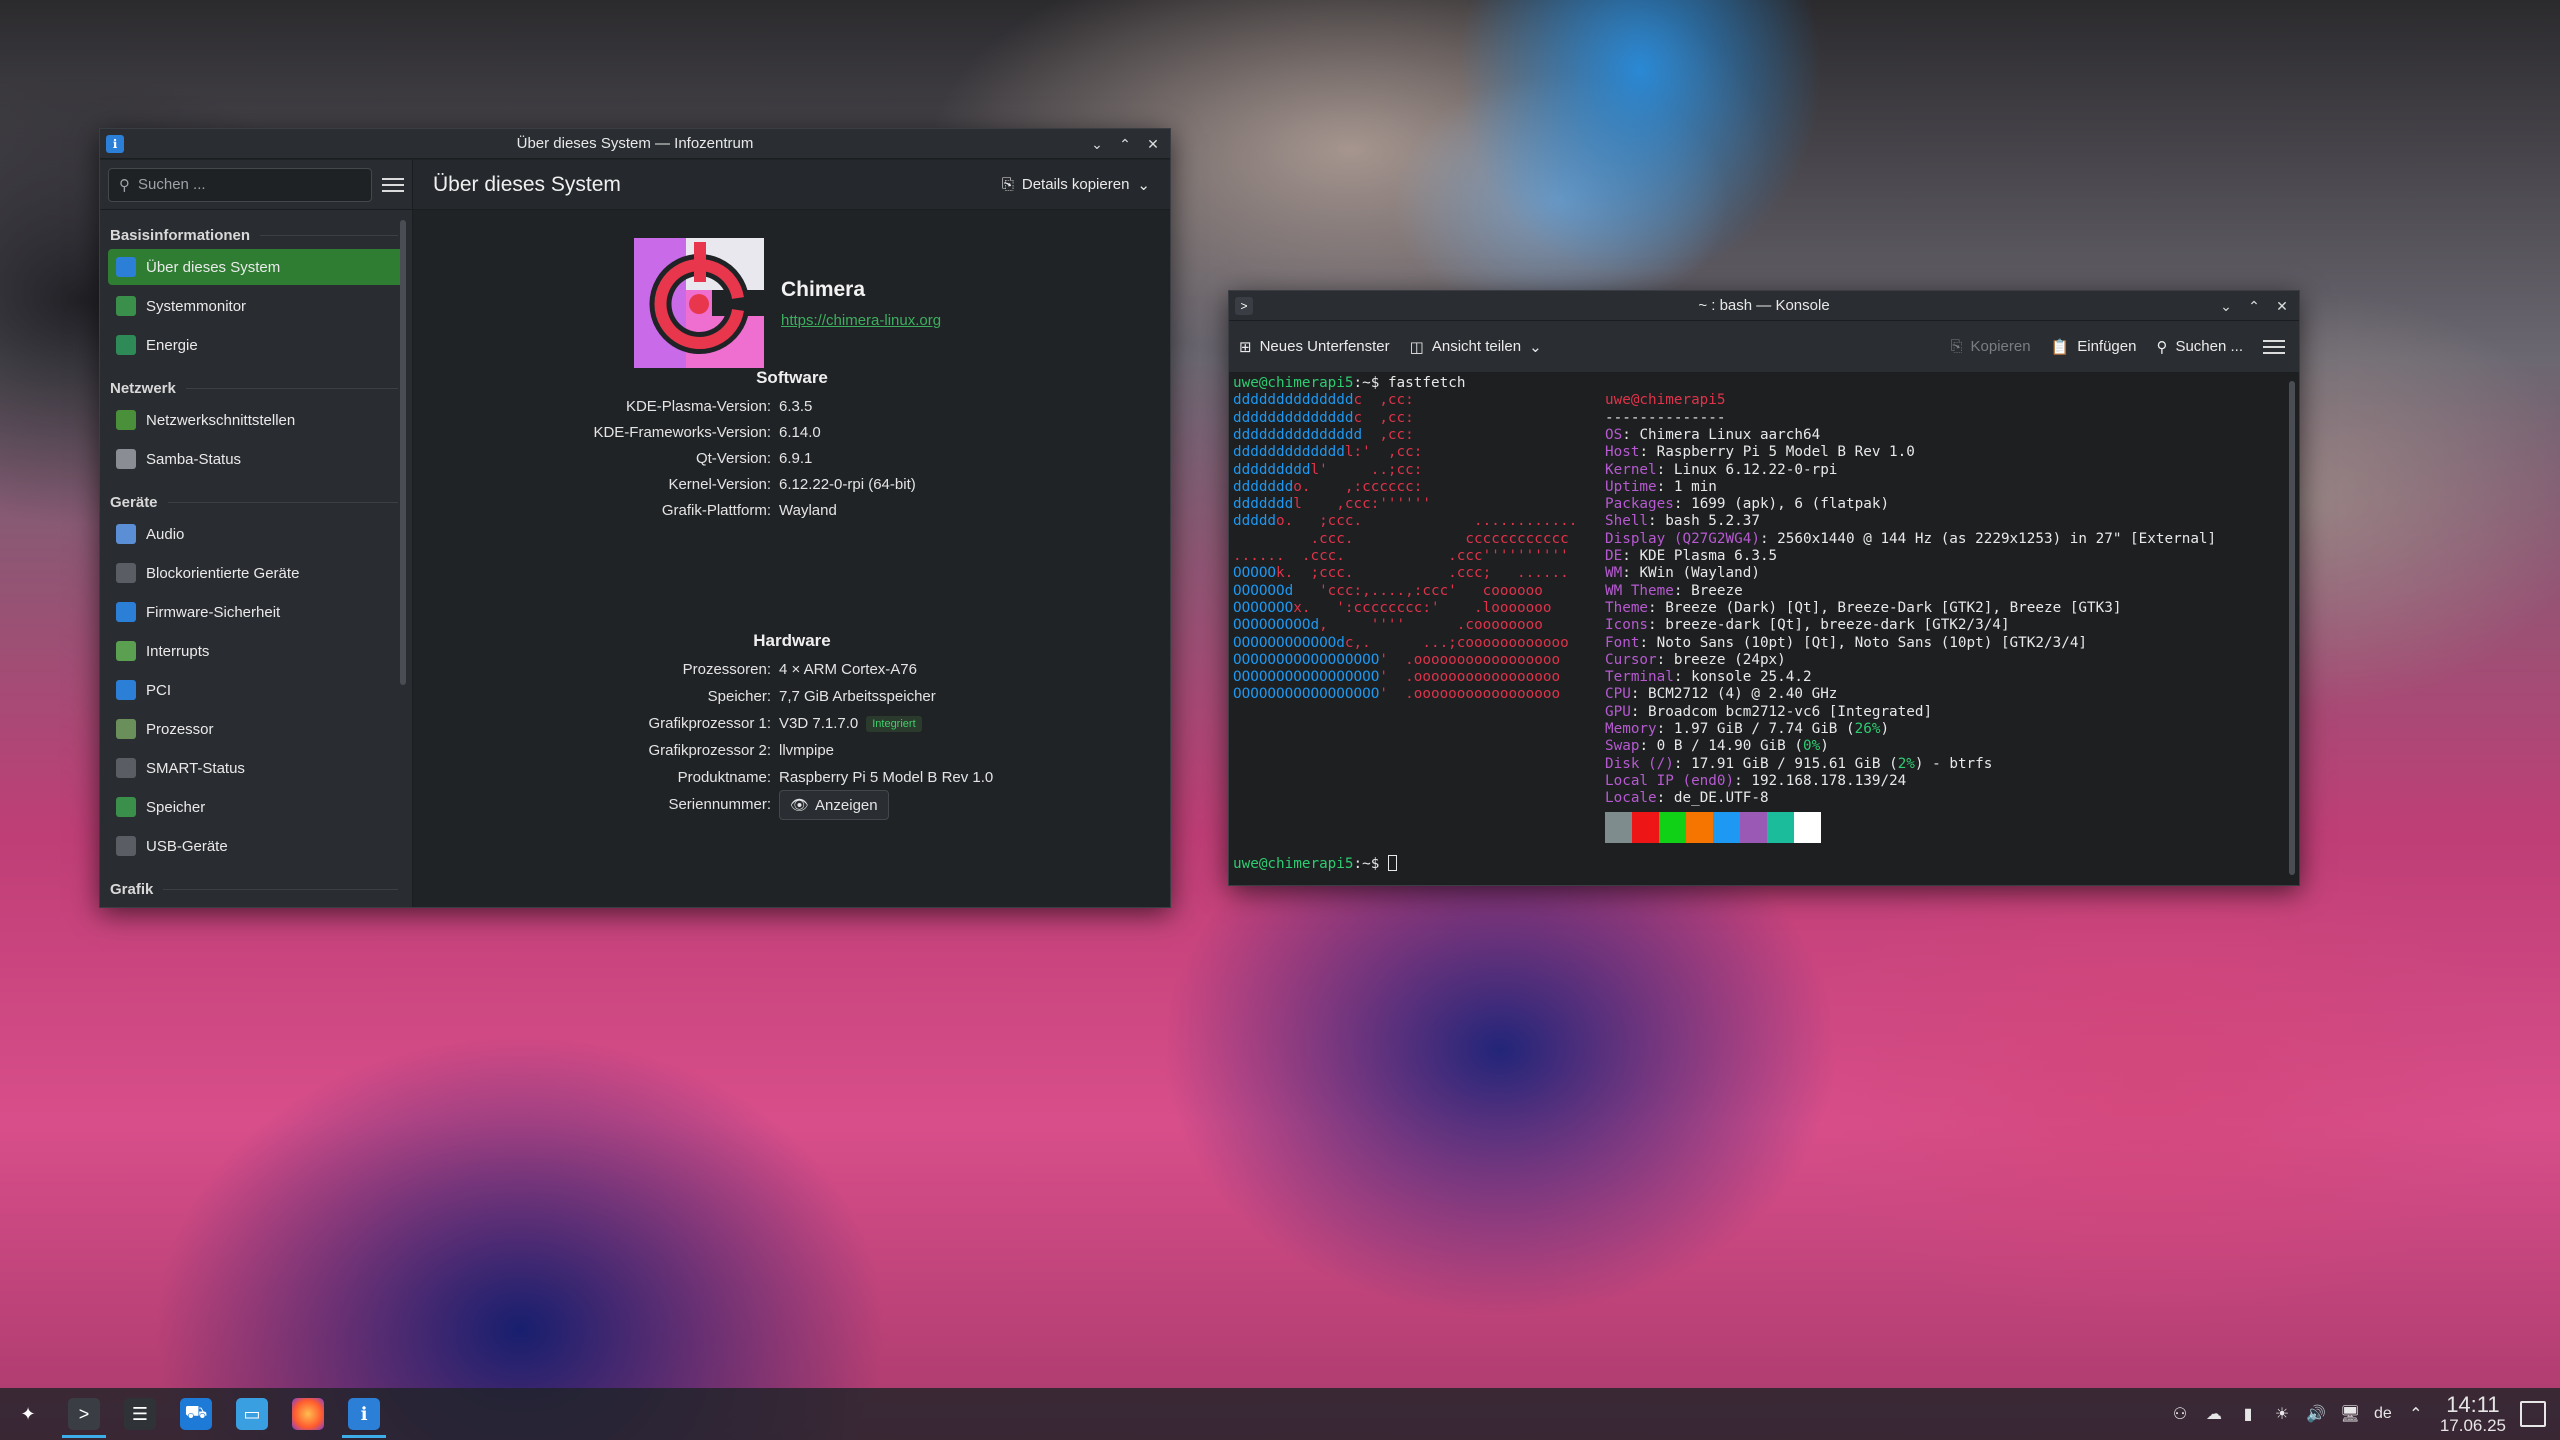  Describe the element at coordinates (1682, 538) in the screenshot. I see `fetch-key: Display (Q27G2WG4)` at that location.